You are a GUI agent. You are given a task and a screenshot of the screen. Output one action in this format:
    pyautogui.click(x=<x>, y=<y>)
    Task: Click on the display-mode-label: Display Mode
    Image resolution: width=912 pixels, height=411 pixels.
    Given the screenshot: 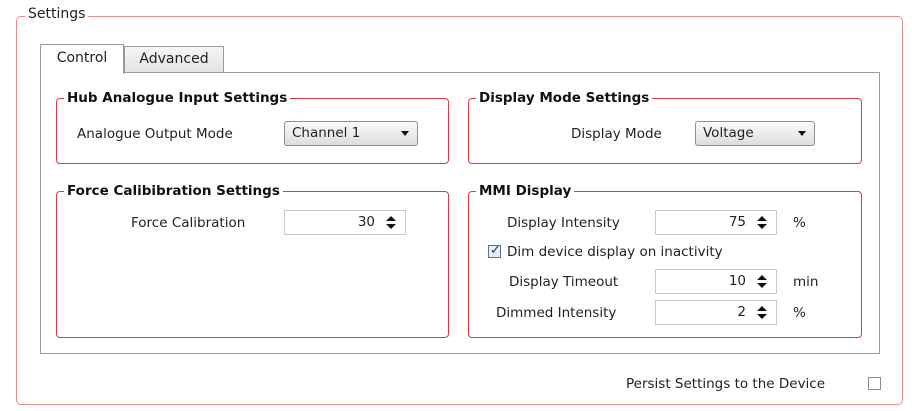 What is the action you would take?
    pyautogui.click(x=616, y=134)
    